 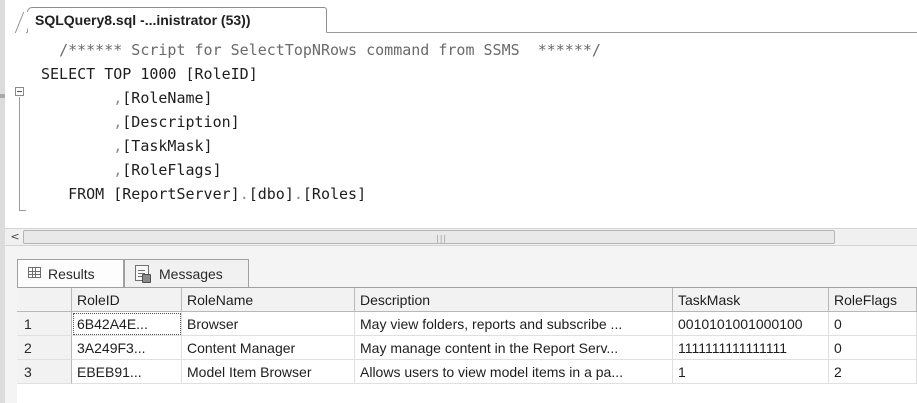 I want to click on column-header-rolename: RoleName, so click(x=268, y=300).